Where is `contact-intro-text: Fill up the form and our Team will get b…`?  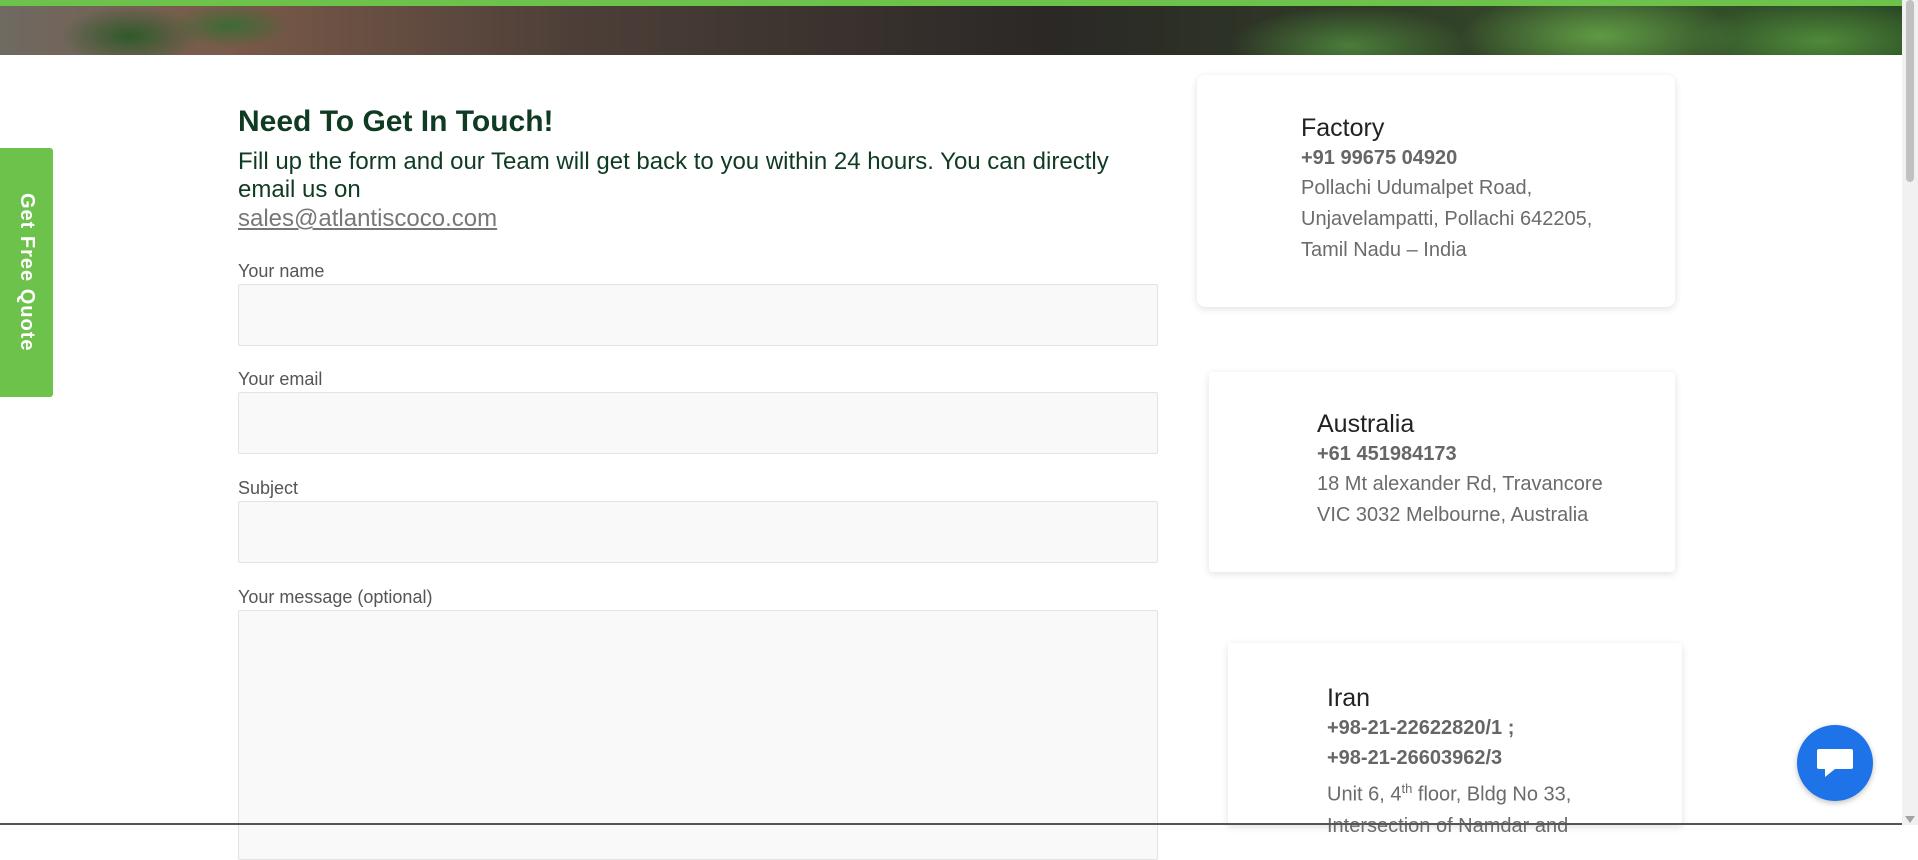
contact-intro-text: Fill up the form and our Team will get b… is located at coordinates (678, 190).